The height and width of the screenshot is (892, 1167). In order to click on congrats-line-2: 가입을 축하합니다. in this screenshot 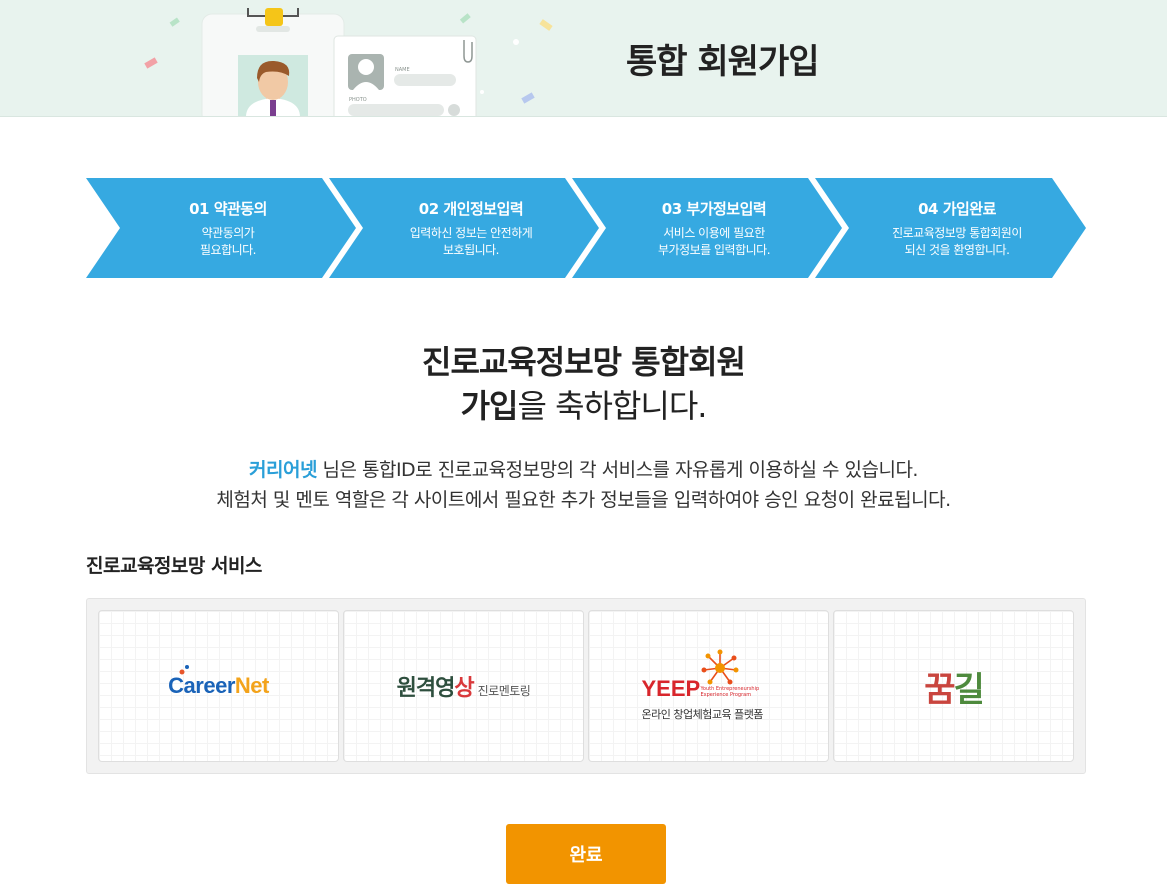, I will do `click(584, 406)`.